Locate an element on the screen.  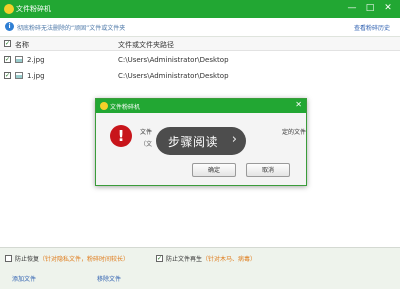
table-row: ✓ 1.jpg C:\Users\Administrator\Desktop is located at coordinates (200, 76).